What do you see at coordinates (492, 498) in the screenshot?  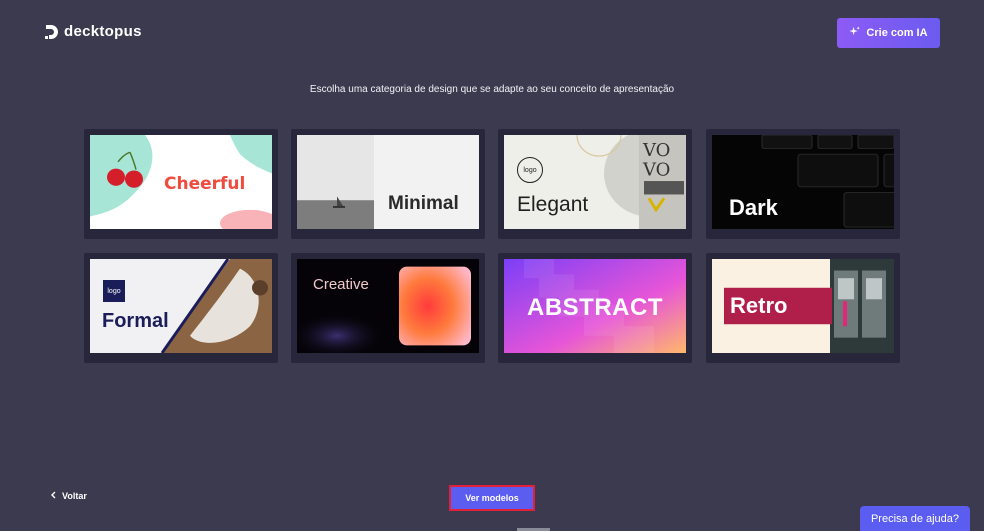 I see `view-templates-button: Ver modelos` at bounding box center [492, 498].